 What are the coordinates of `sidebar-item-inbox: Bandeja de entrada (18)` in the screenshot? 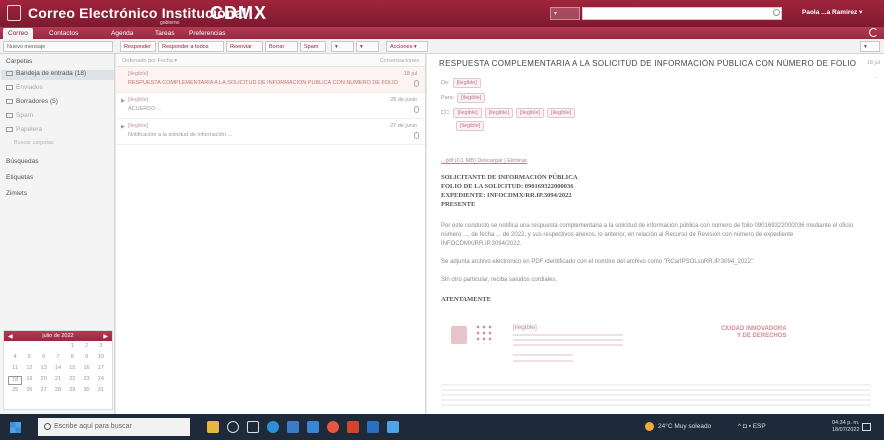 It's located at (57, 75).